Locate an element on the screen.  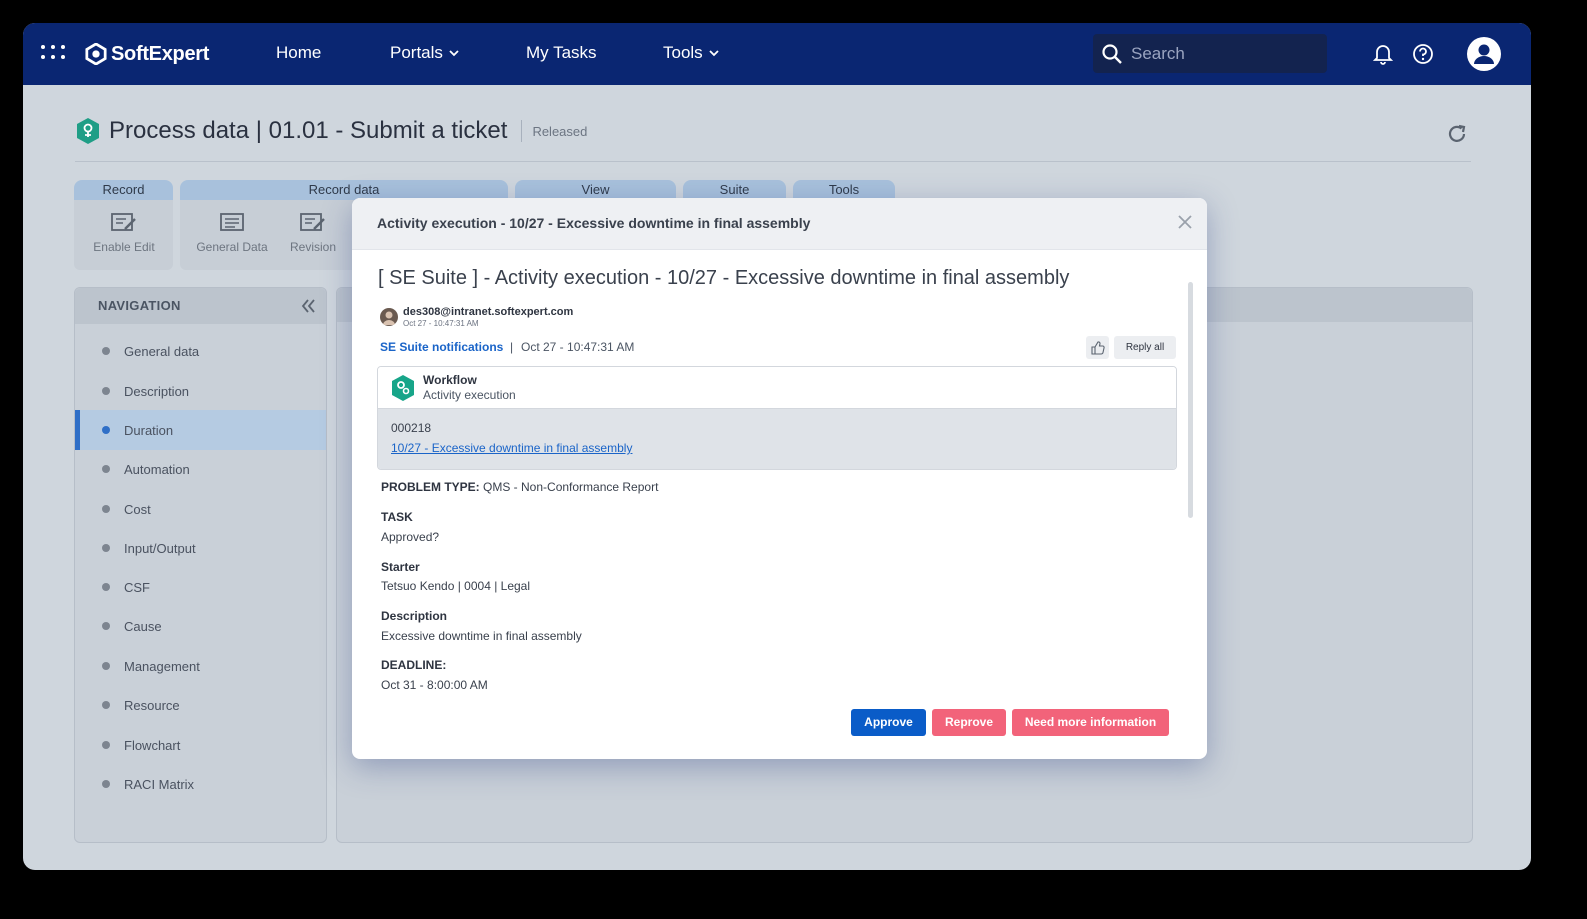
nav-item-raci-matrix: RACI Matrix is located at coordinates (200, 784).